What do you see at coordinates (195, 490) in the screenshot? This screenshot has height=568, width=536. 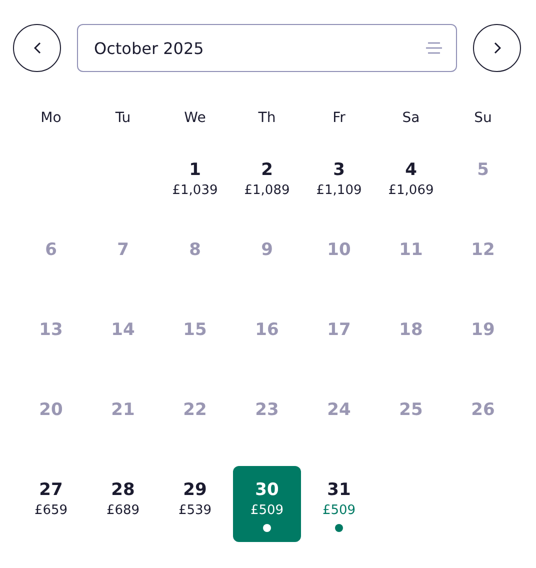 I see `day-number: 29` at bounding box center [195, 490].